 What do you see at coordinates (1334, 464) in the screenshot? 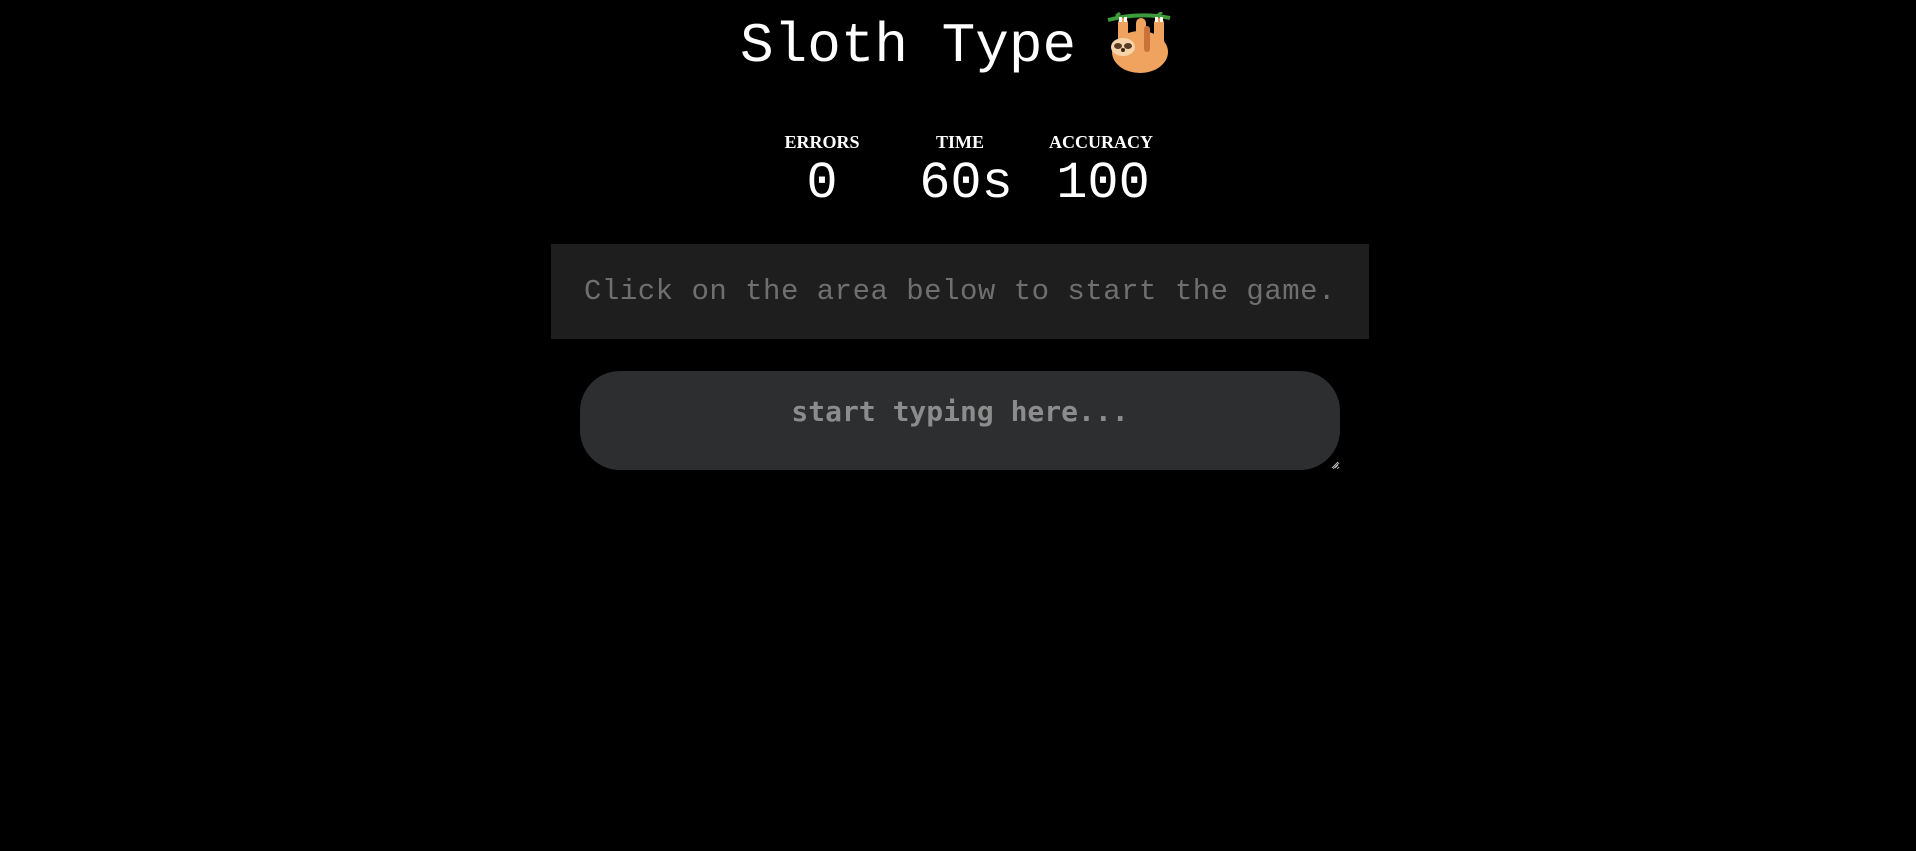
I see `resize-handle-icon` at bounding box center [1334, 464].